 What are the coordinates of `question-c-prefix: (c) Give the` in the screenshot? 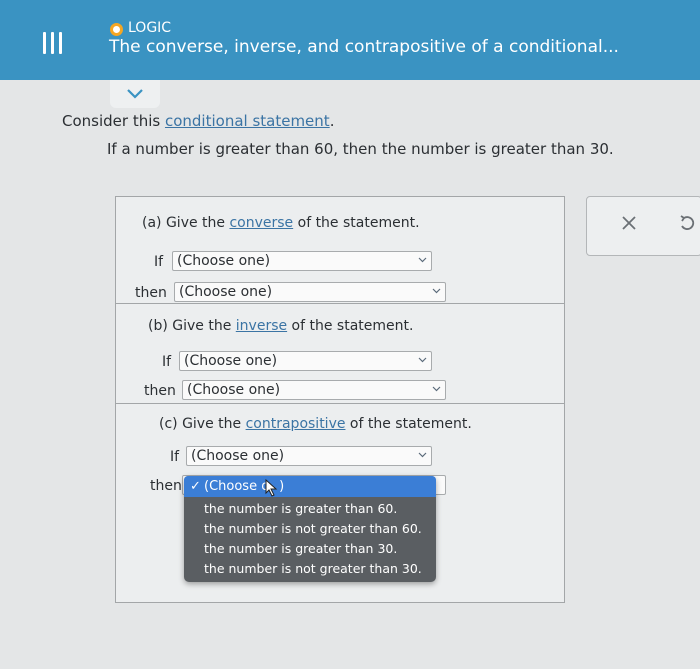 It's located at (202, 424).